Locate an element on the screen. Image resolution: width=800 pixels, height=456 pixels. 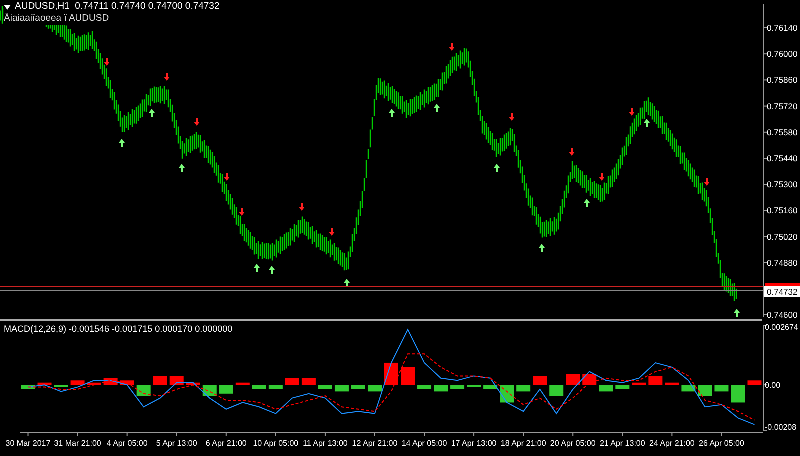
time-axis-label: 6 Apr 21:00 is located at coordinates (226, 443).